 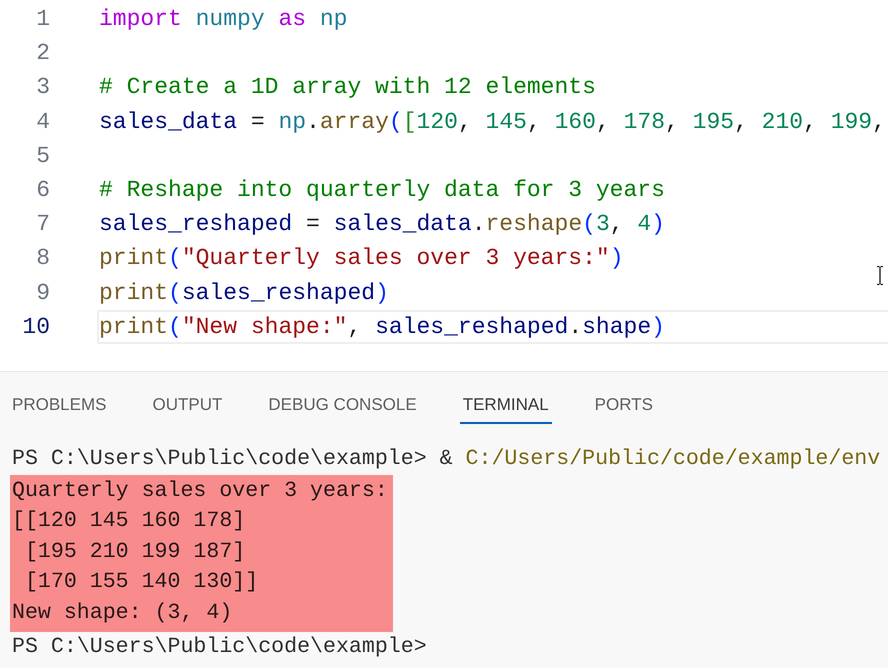 I want to click on panel-tab: OUTPUT, so click(x=187, y=407).